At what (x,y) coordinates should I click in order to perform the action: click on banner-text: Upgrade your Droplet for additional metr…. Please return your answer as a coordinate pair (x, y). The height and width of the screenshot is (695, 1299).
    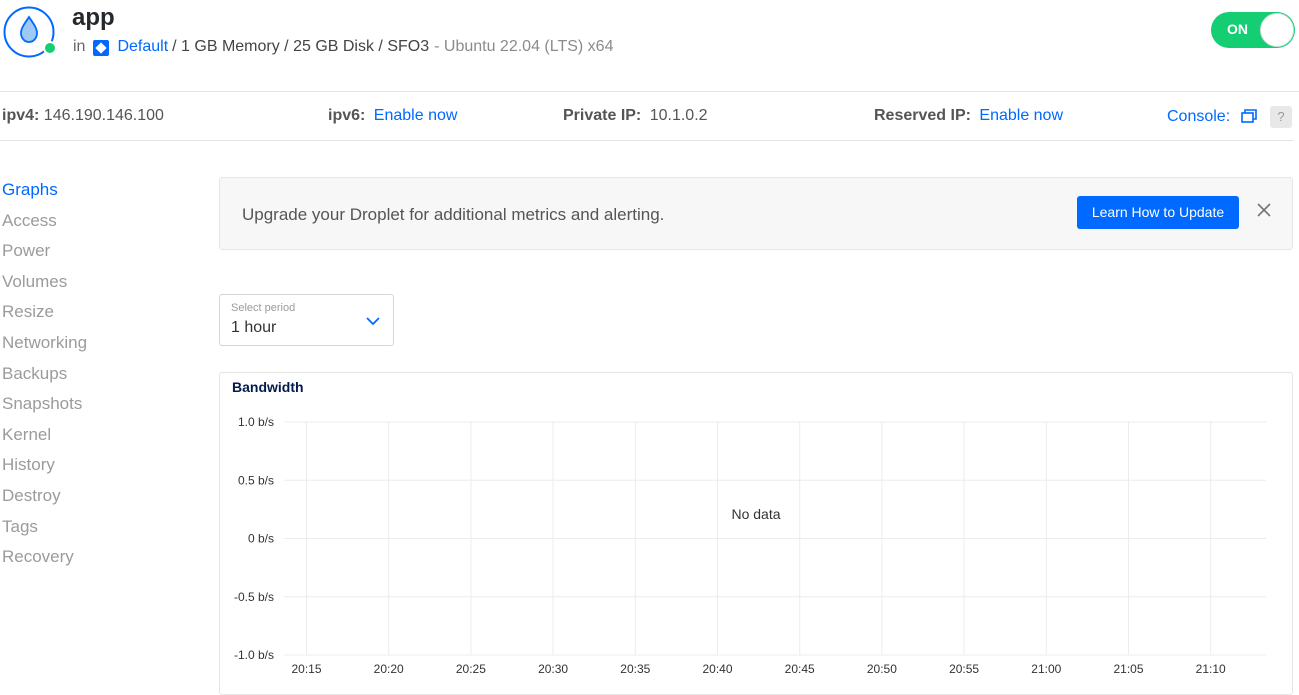
    Looking at the image, I should click on (453, 214).